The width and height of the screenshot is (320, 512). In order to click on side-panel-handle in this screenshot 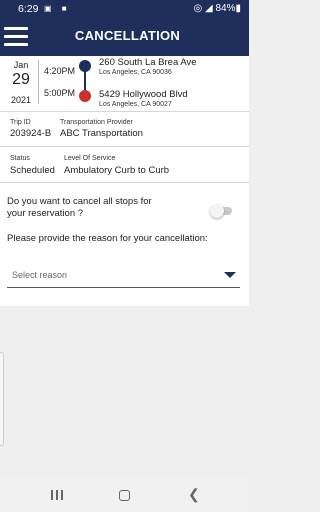, I will do `click(2, 399)`.